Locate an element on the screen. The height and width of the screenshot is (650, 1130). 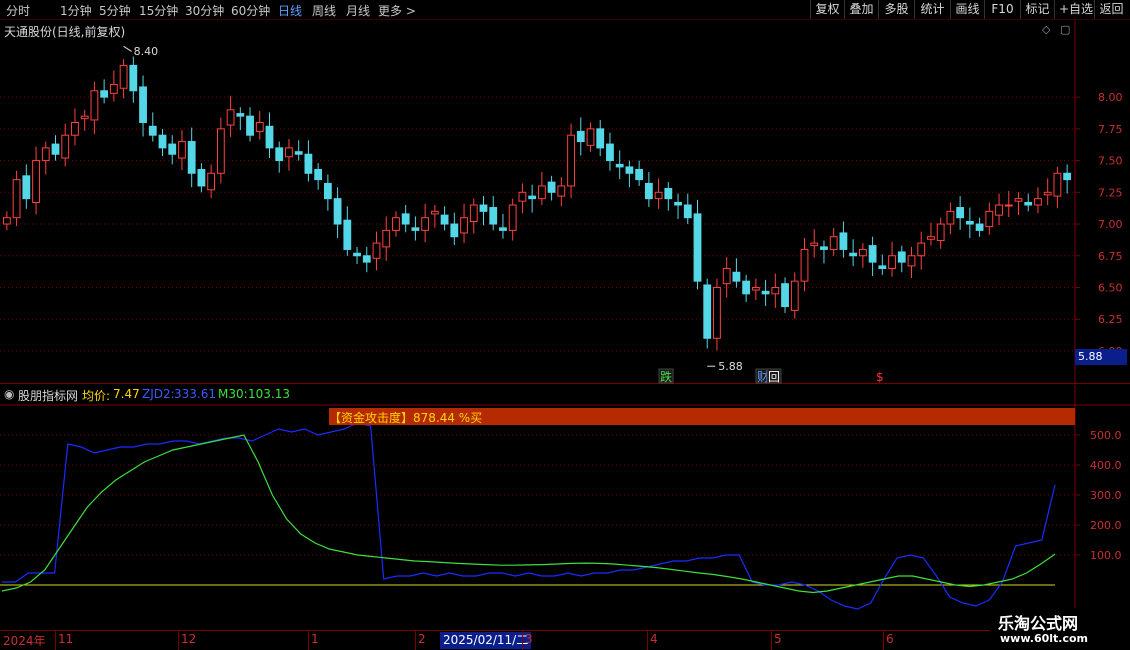
price-tick-label: 7.25 is located at coordinates (1110, 192).